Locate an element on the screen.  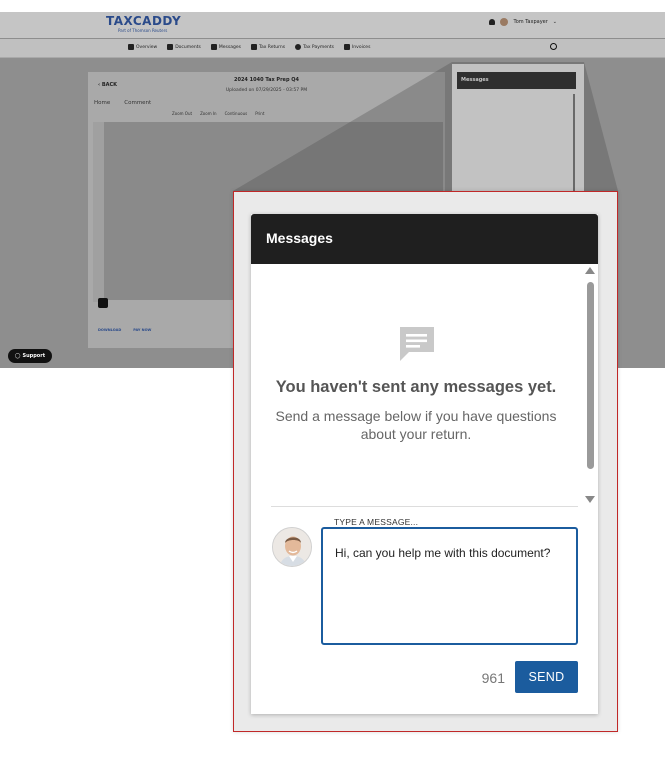
nav-label: Tax Payments is located at coordinates (318, 47).